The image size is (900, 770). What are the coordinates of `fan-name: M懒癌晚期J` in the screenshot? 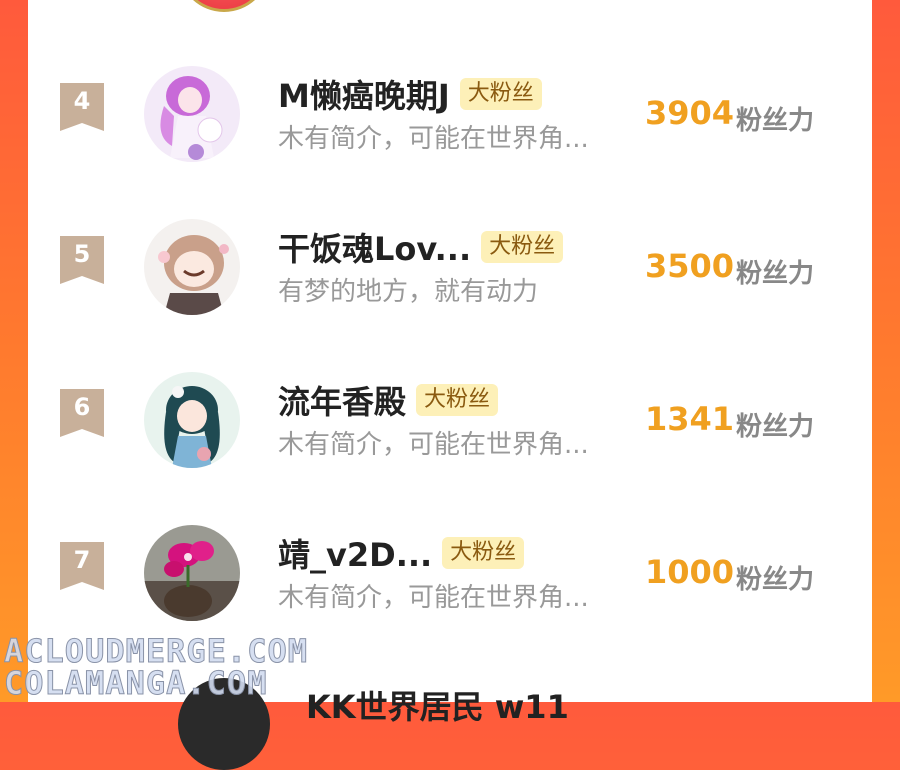 It's located at (364, 94).